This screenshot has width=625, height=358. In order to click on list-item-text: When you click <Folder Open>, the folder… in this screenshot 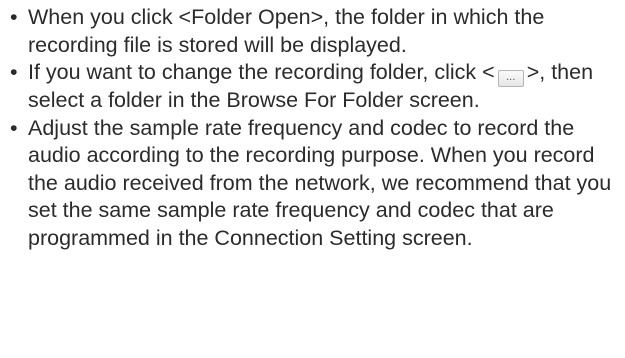, I will do `click(286, 31)`.